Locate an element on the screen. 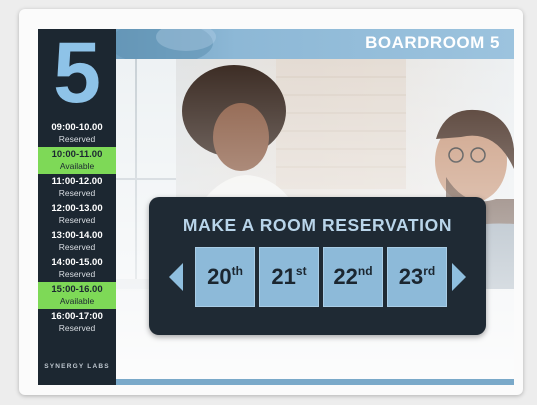 This screenshot has width=537, height=405. date-suffix: nd is located at coordinates (365, 271).